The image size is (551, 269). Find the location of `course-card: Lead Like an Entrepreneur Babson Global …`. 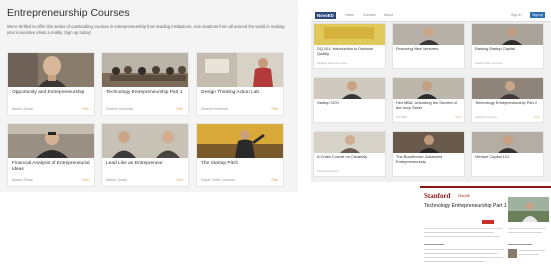

course-card: Lead Like an Entrepreneur Babson Global … is located at coordinates (145, 155).